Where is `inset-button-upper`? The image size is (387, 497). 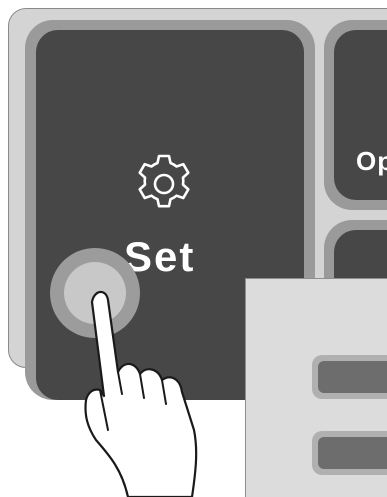 inset-button-upper is located at coordinates (349, 377).